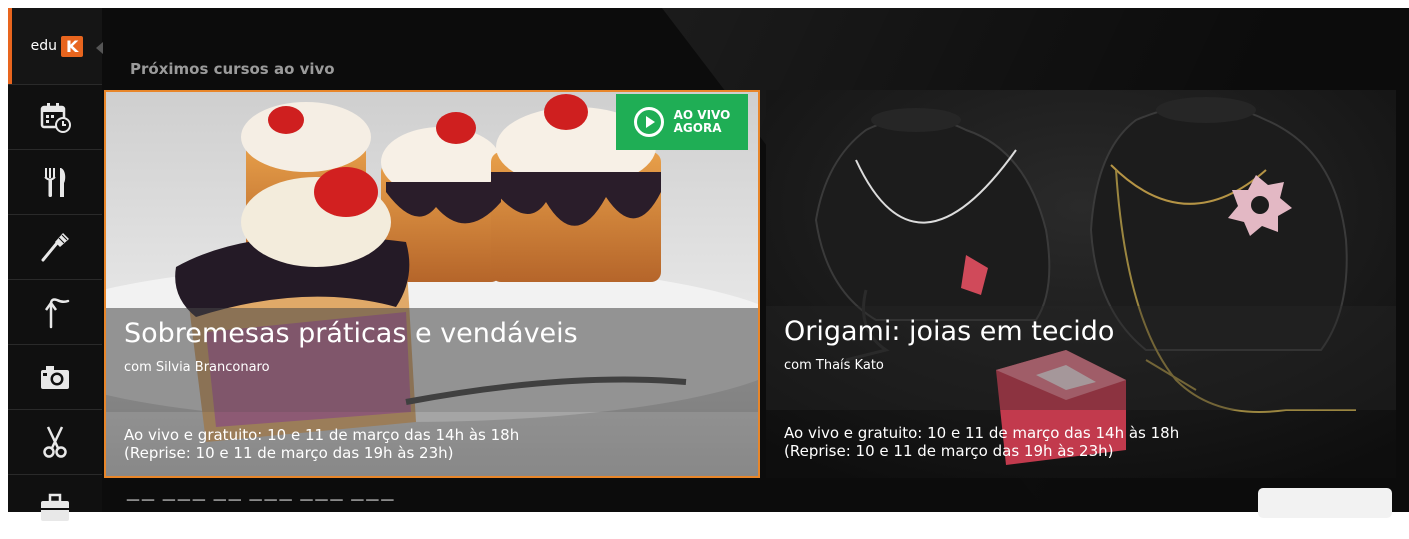  I want to click on fork-knife-icon, so click(55, 182).